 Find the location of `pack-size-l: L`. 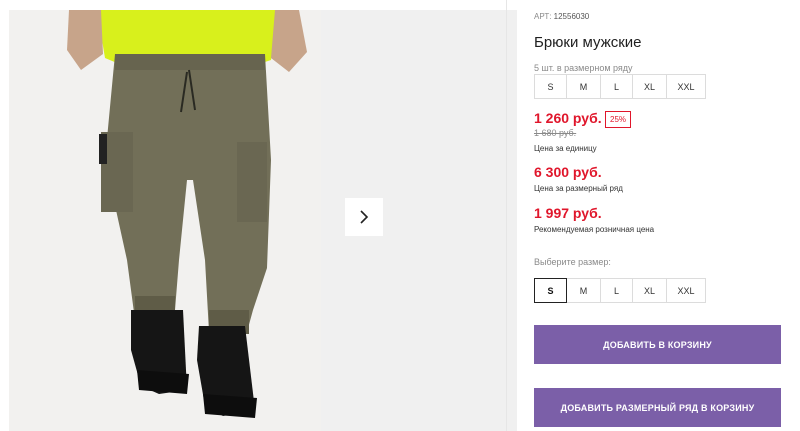

pack-size-l: L is located at coordinates (616, 86).